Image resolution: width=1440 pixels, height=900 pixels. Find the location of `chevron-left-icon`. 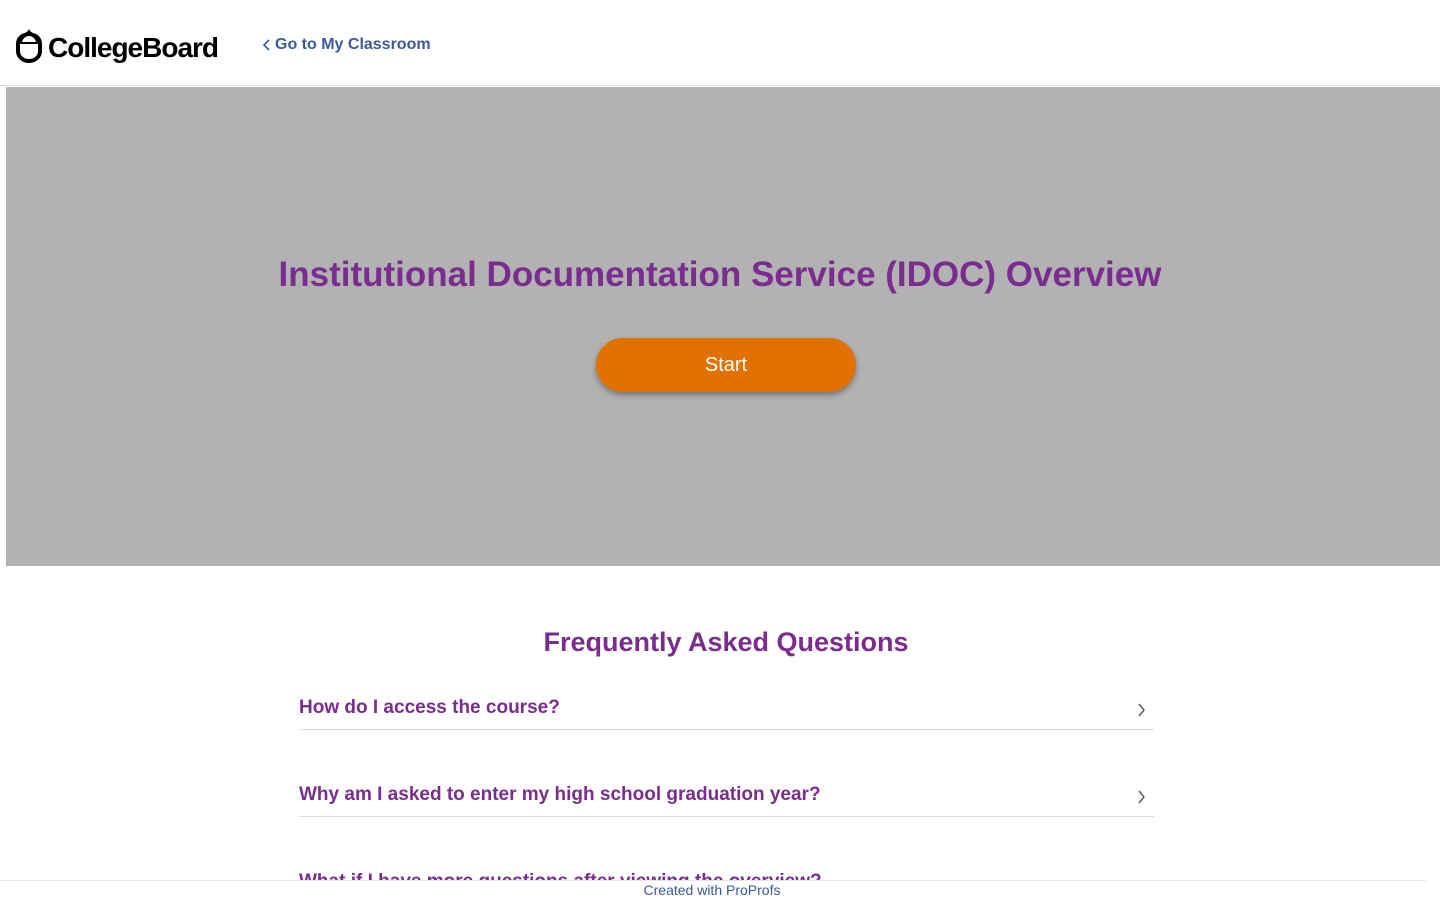

chevron-left-icon is located at coordinates (266, 45).